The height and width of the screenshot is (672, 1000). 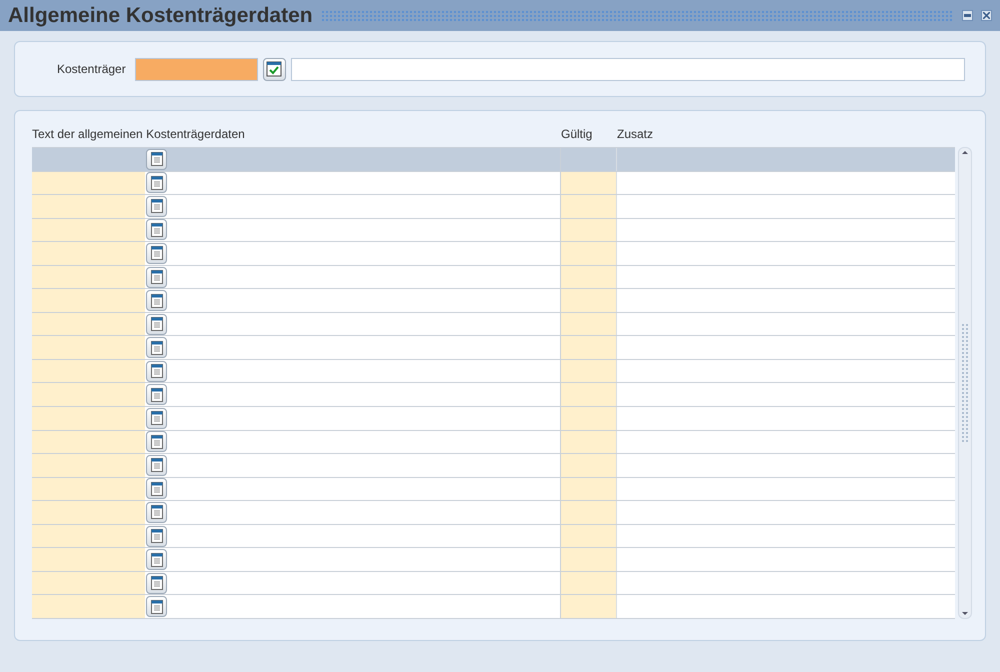 What do you see at coordinates (138, 134) in the screenshot?
I see `column-header: Text der allgemeinen Kostenträgerdaten` at bounding box center [138, 134].